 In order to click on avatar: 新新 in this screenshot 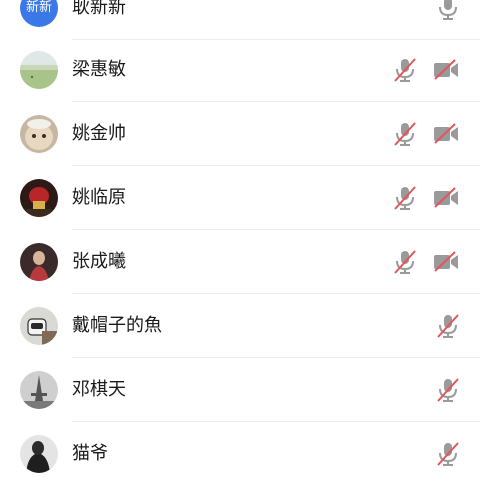, I will do `click(39, 13)`.